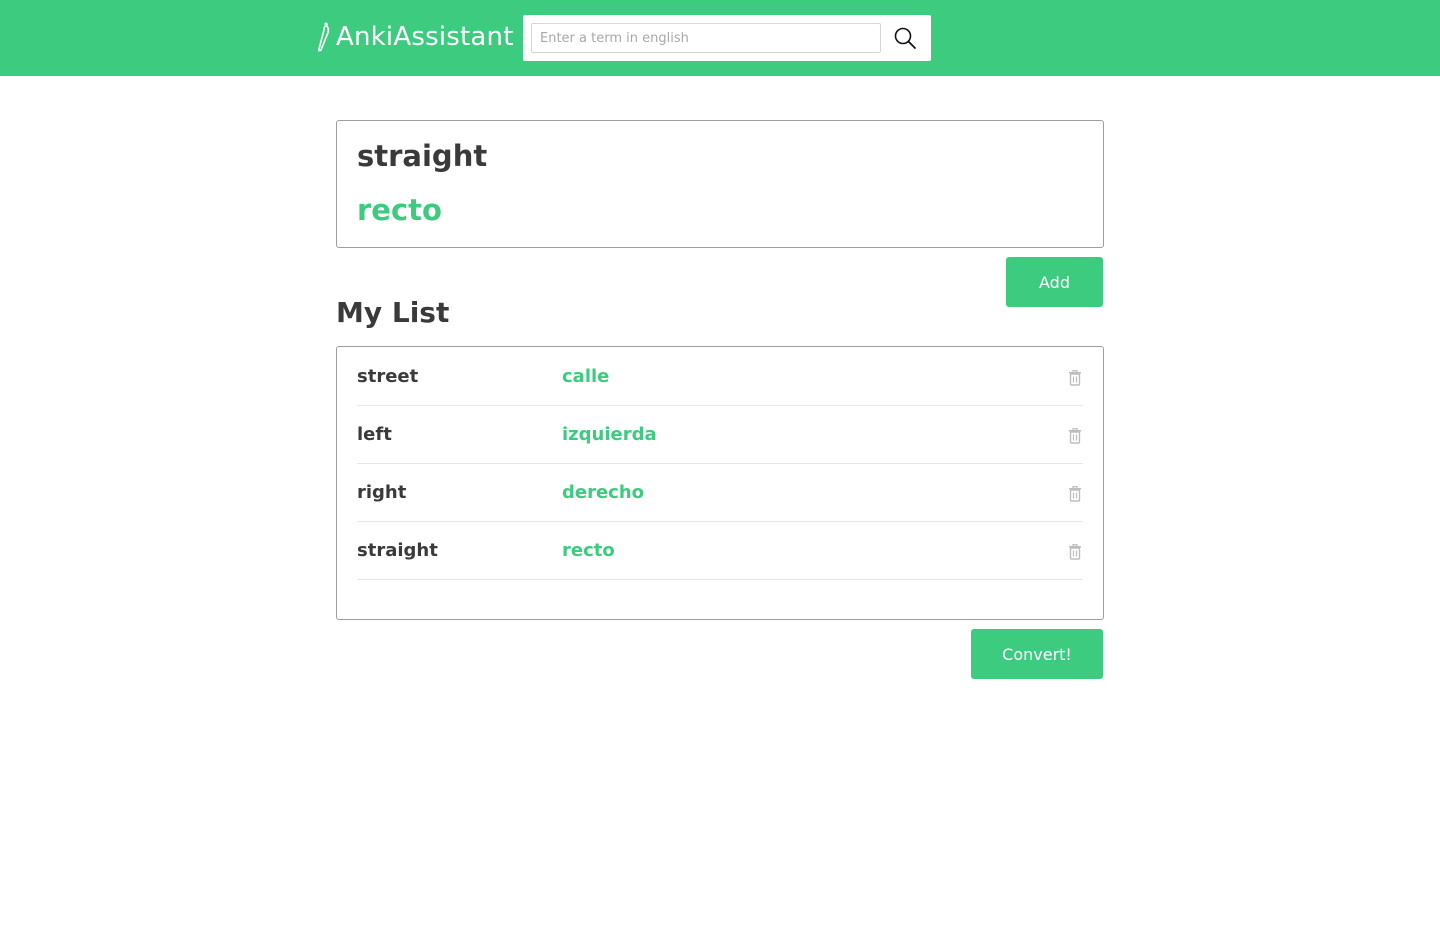  What do you see at coordinates (422, 156) in the screenshot?
I see `result-term: straight` at bounding box center [422, 156].